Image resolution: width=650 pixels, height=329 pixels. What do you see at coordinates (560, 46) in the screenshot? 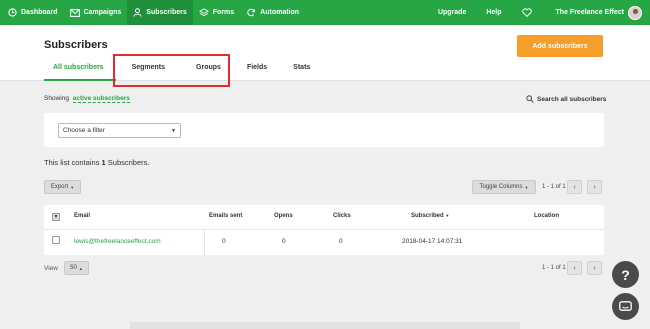
I see `add-subscribers-button: Add subscribers` at bounding box center [560, 46].